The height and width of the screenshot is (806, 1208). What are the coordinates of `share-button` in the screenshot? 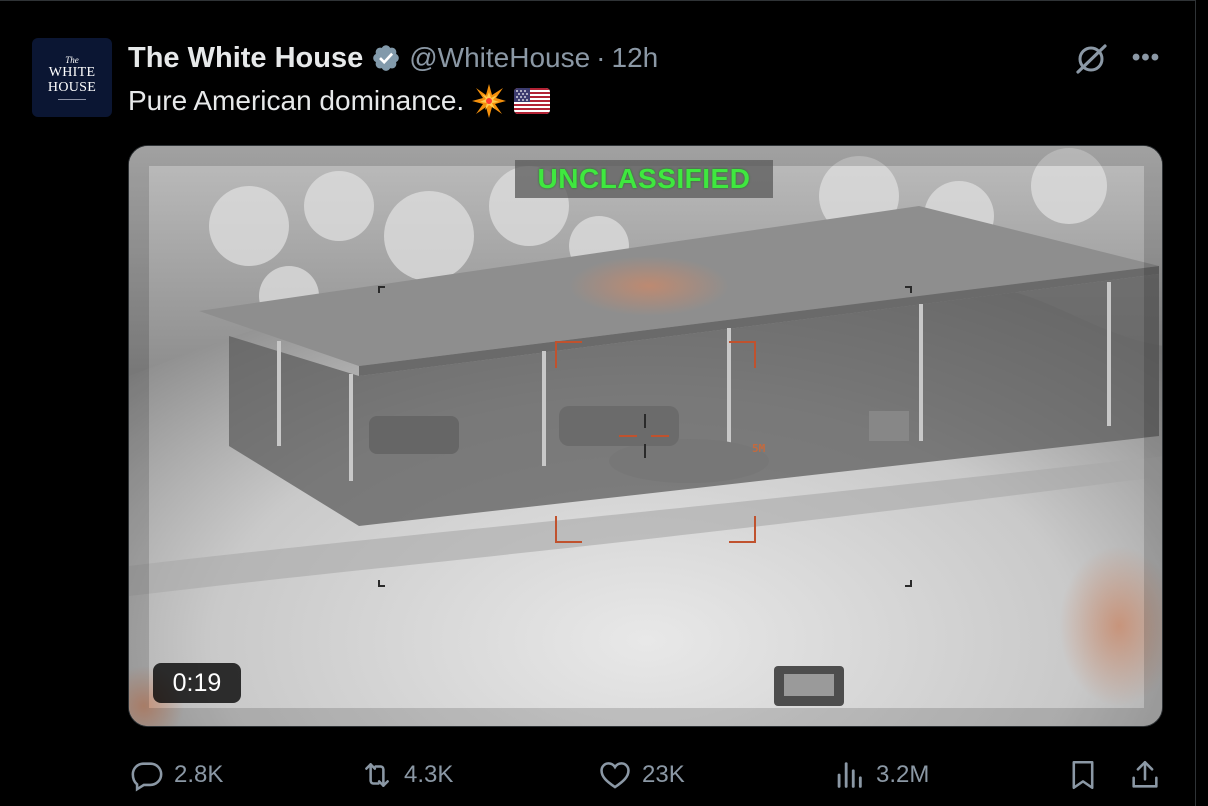 It's located at (1145, 775).